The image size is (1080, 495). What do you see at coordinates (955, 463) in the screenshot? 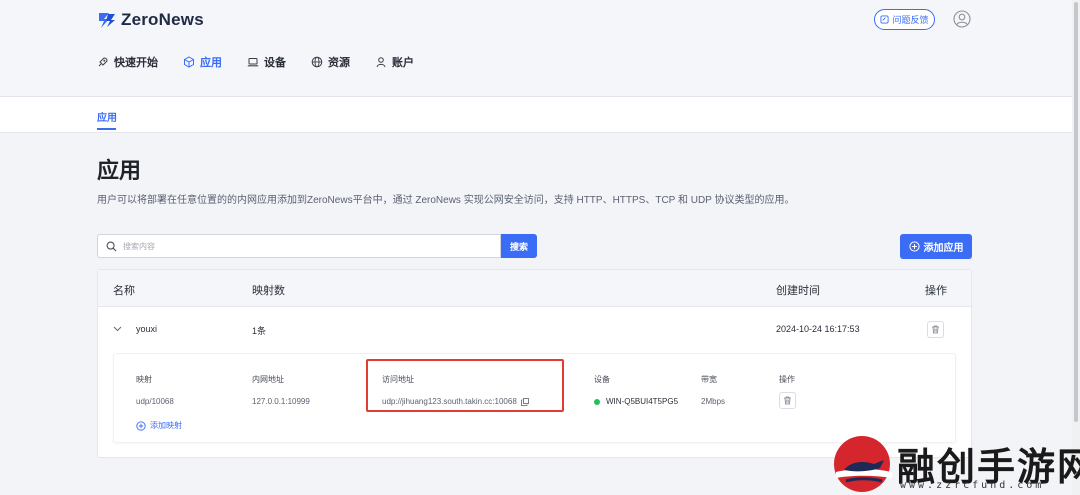
I see `site-watermark: 融创手游网 www.zzrcfund.com` at bounding box center [955, 463].